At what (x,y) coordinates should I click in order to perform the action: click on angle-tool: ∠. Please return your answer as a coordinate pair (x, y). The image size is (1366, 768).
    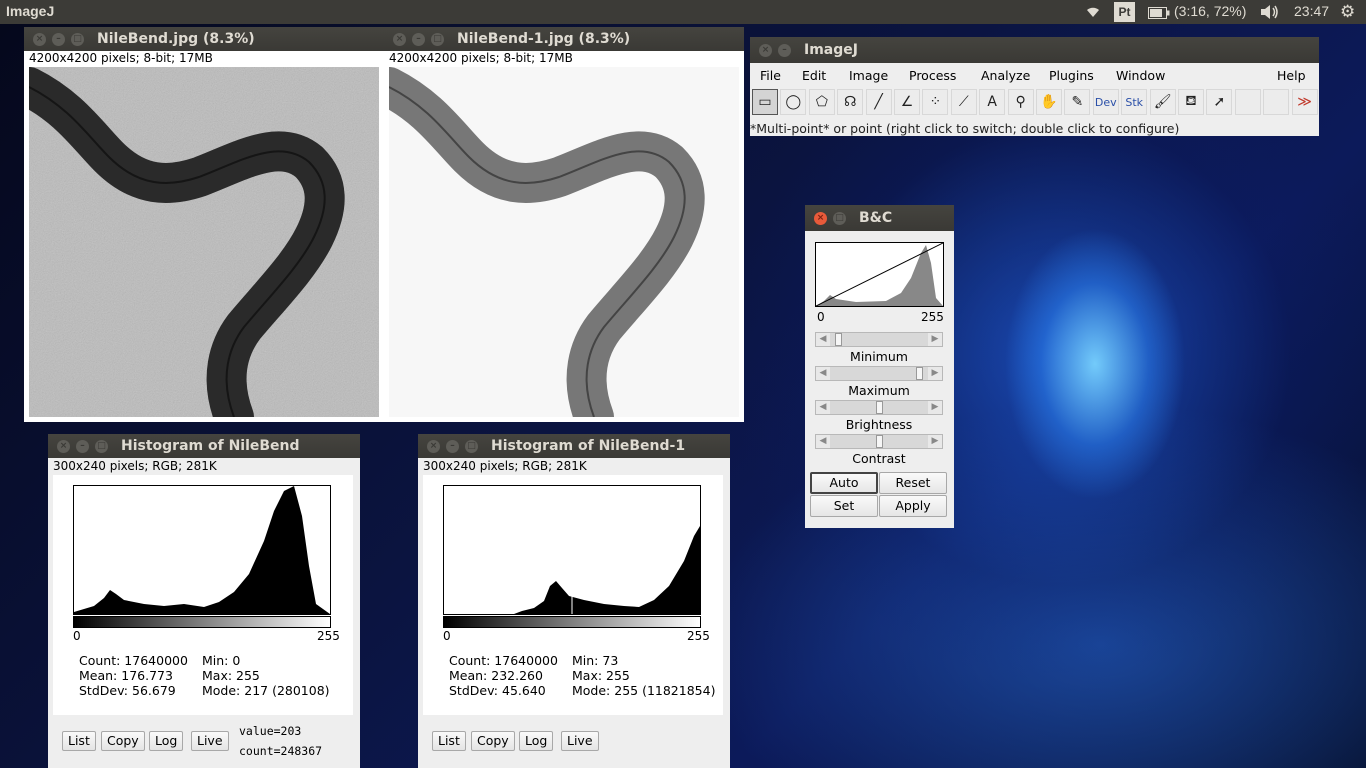
    Looking at the image, I should click on (907, 102).